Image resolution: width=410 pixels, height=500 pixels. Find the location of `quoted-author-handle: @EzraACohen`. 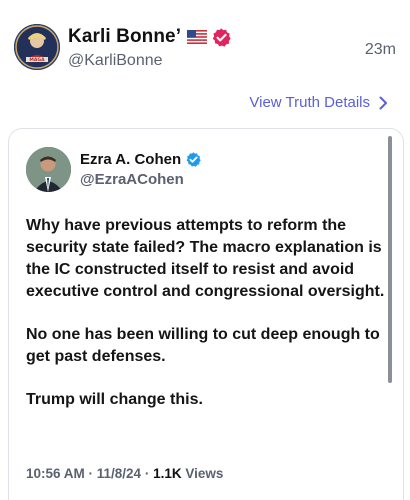

quoted-author-handle: @EzraACohen is located at coordinates (132, 179).